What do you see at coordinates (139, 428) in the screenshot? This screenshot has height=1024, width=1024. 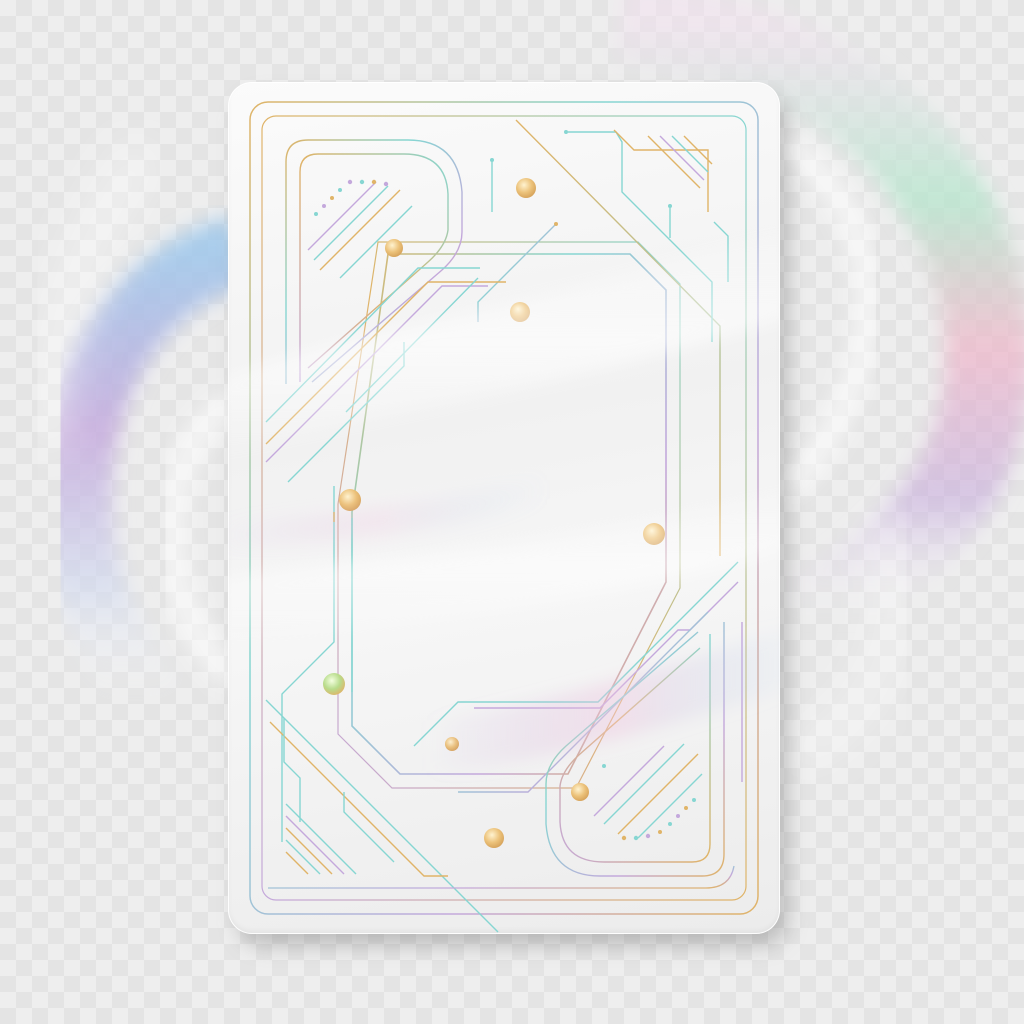 I see `swirl-left-band` at bounding box center [139, 428].